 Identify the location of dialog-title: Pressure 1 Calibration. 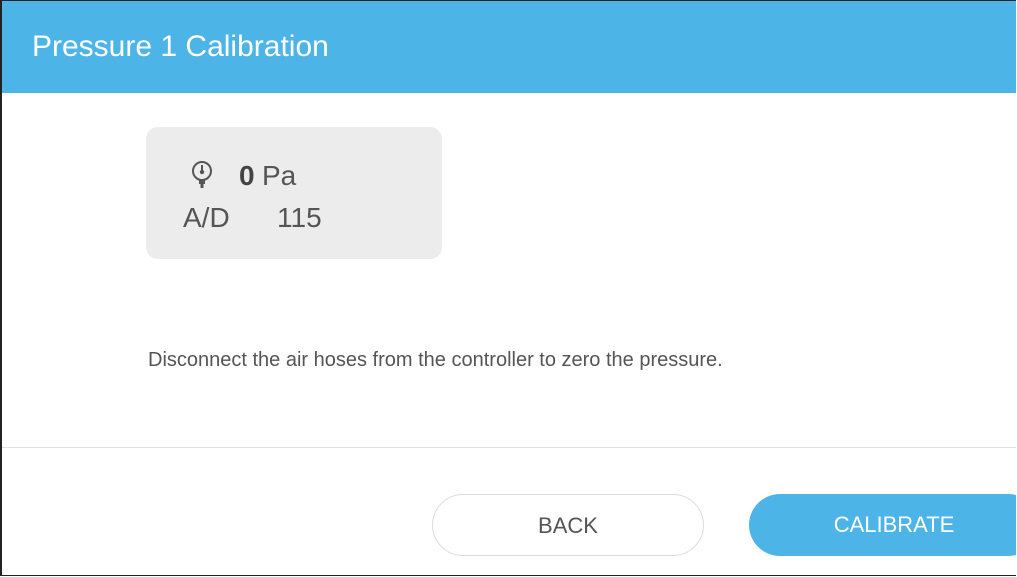
(180, 46).